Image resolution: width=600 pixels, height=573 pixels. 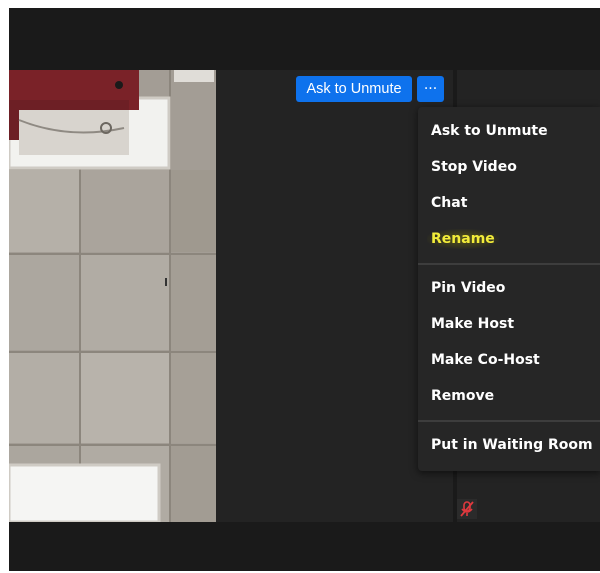 I want to click on menu-item-put-in-waiting-room: Put in Waiting Room, so click(x=509, y=445).